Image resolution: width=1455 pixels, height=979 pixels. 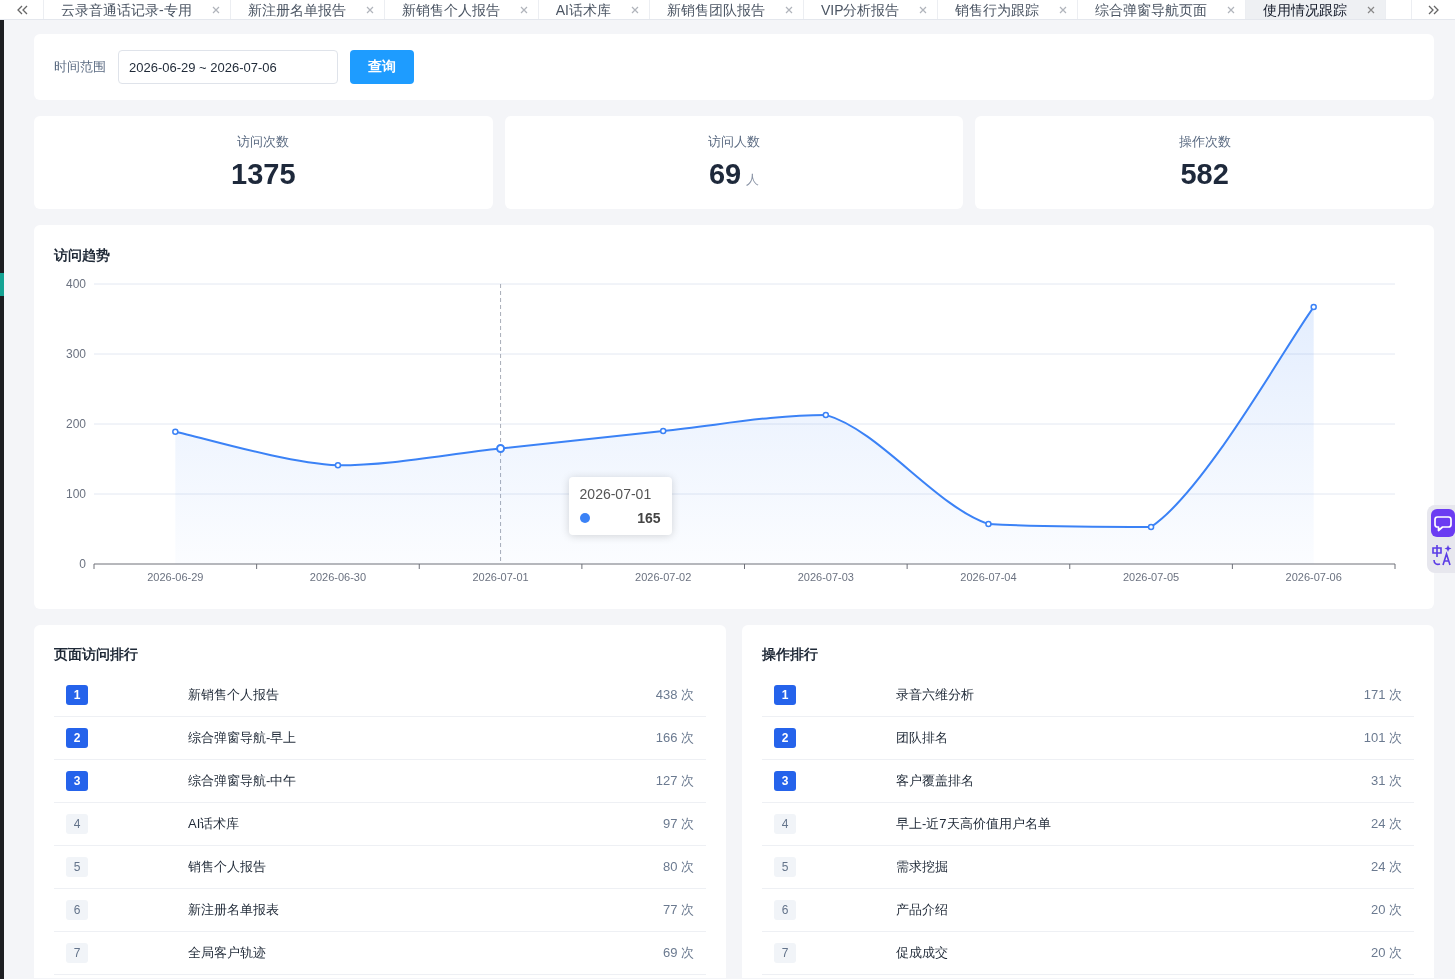 What do you see at coordinates (825, 577) in the screenshot?
I see `axis-label: 2026-07-03` at bounding box center [825, 577].